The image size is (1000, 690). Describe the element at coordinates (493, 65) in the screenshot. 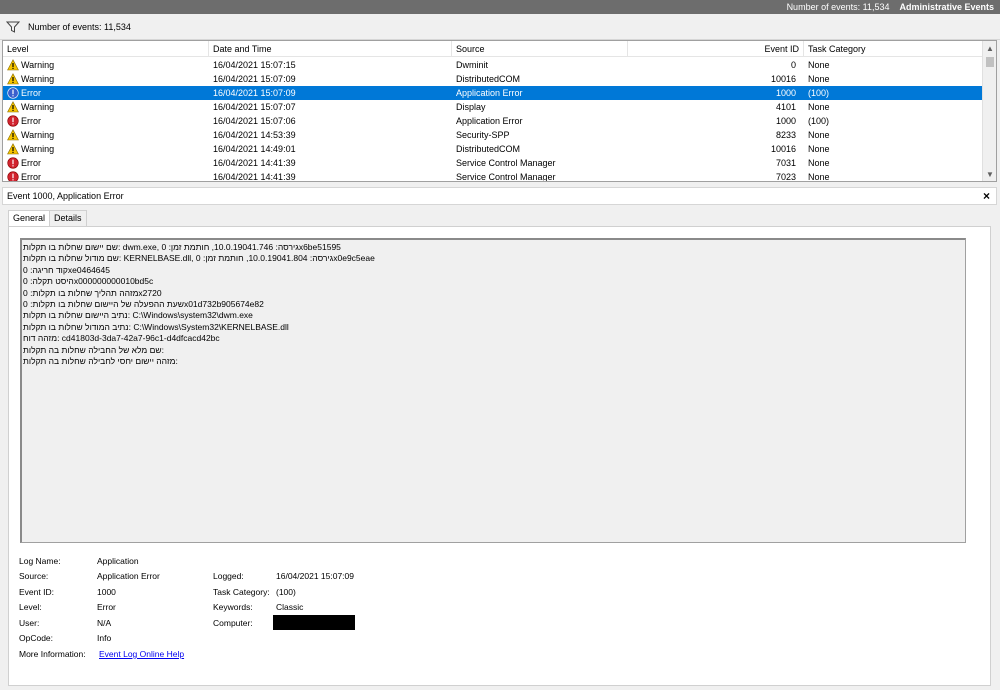

I see `table-row: Warning 16/04/2021 15:07:15 Dwminit 0 None` at that location.